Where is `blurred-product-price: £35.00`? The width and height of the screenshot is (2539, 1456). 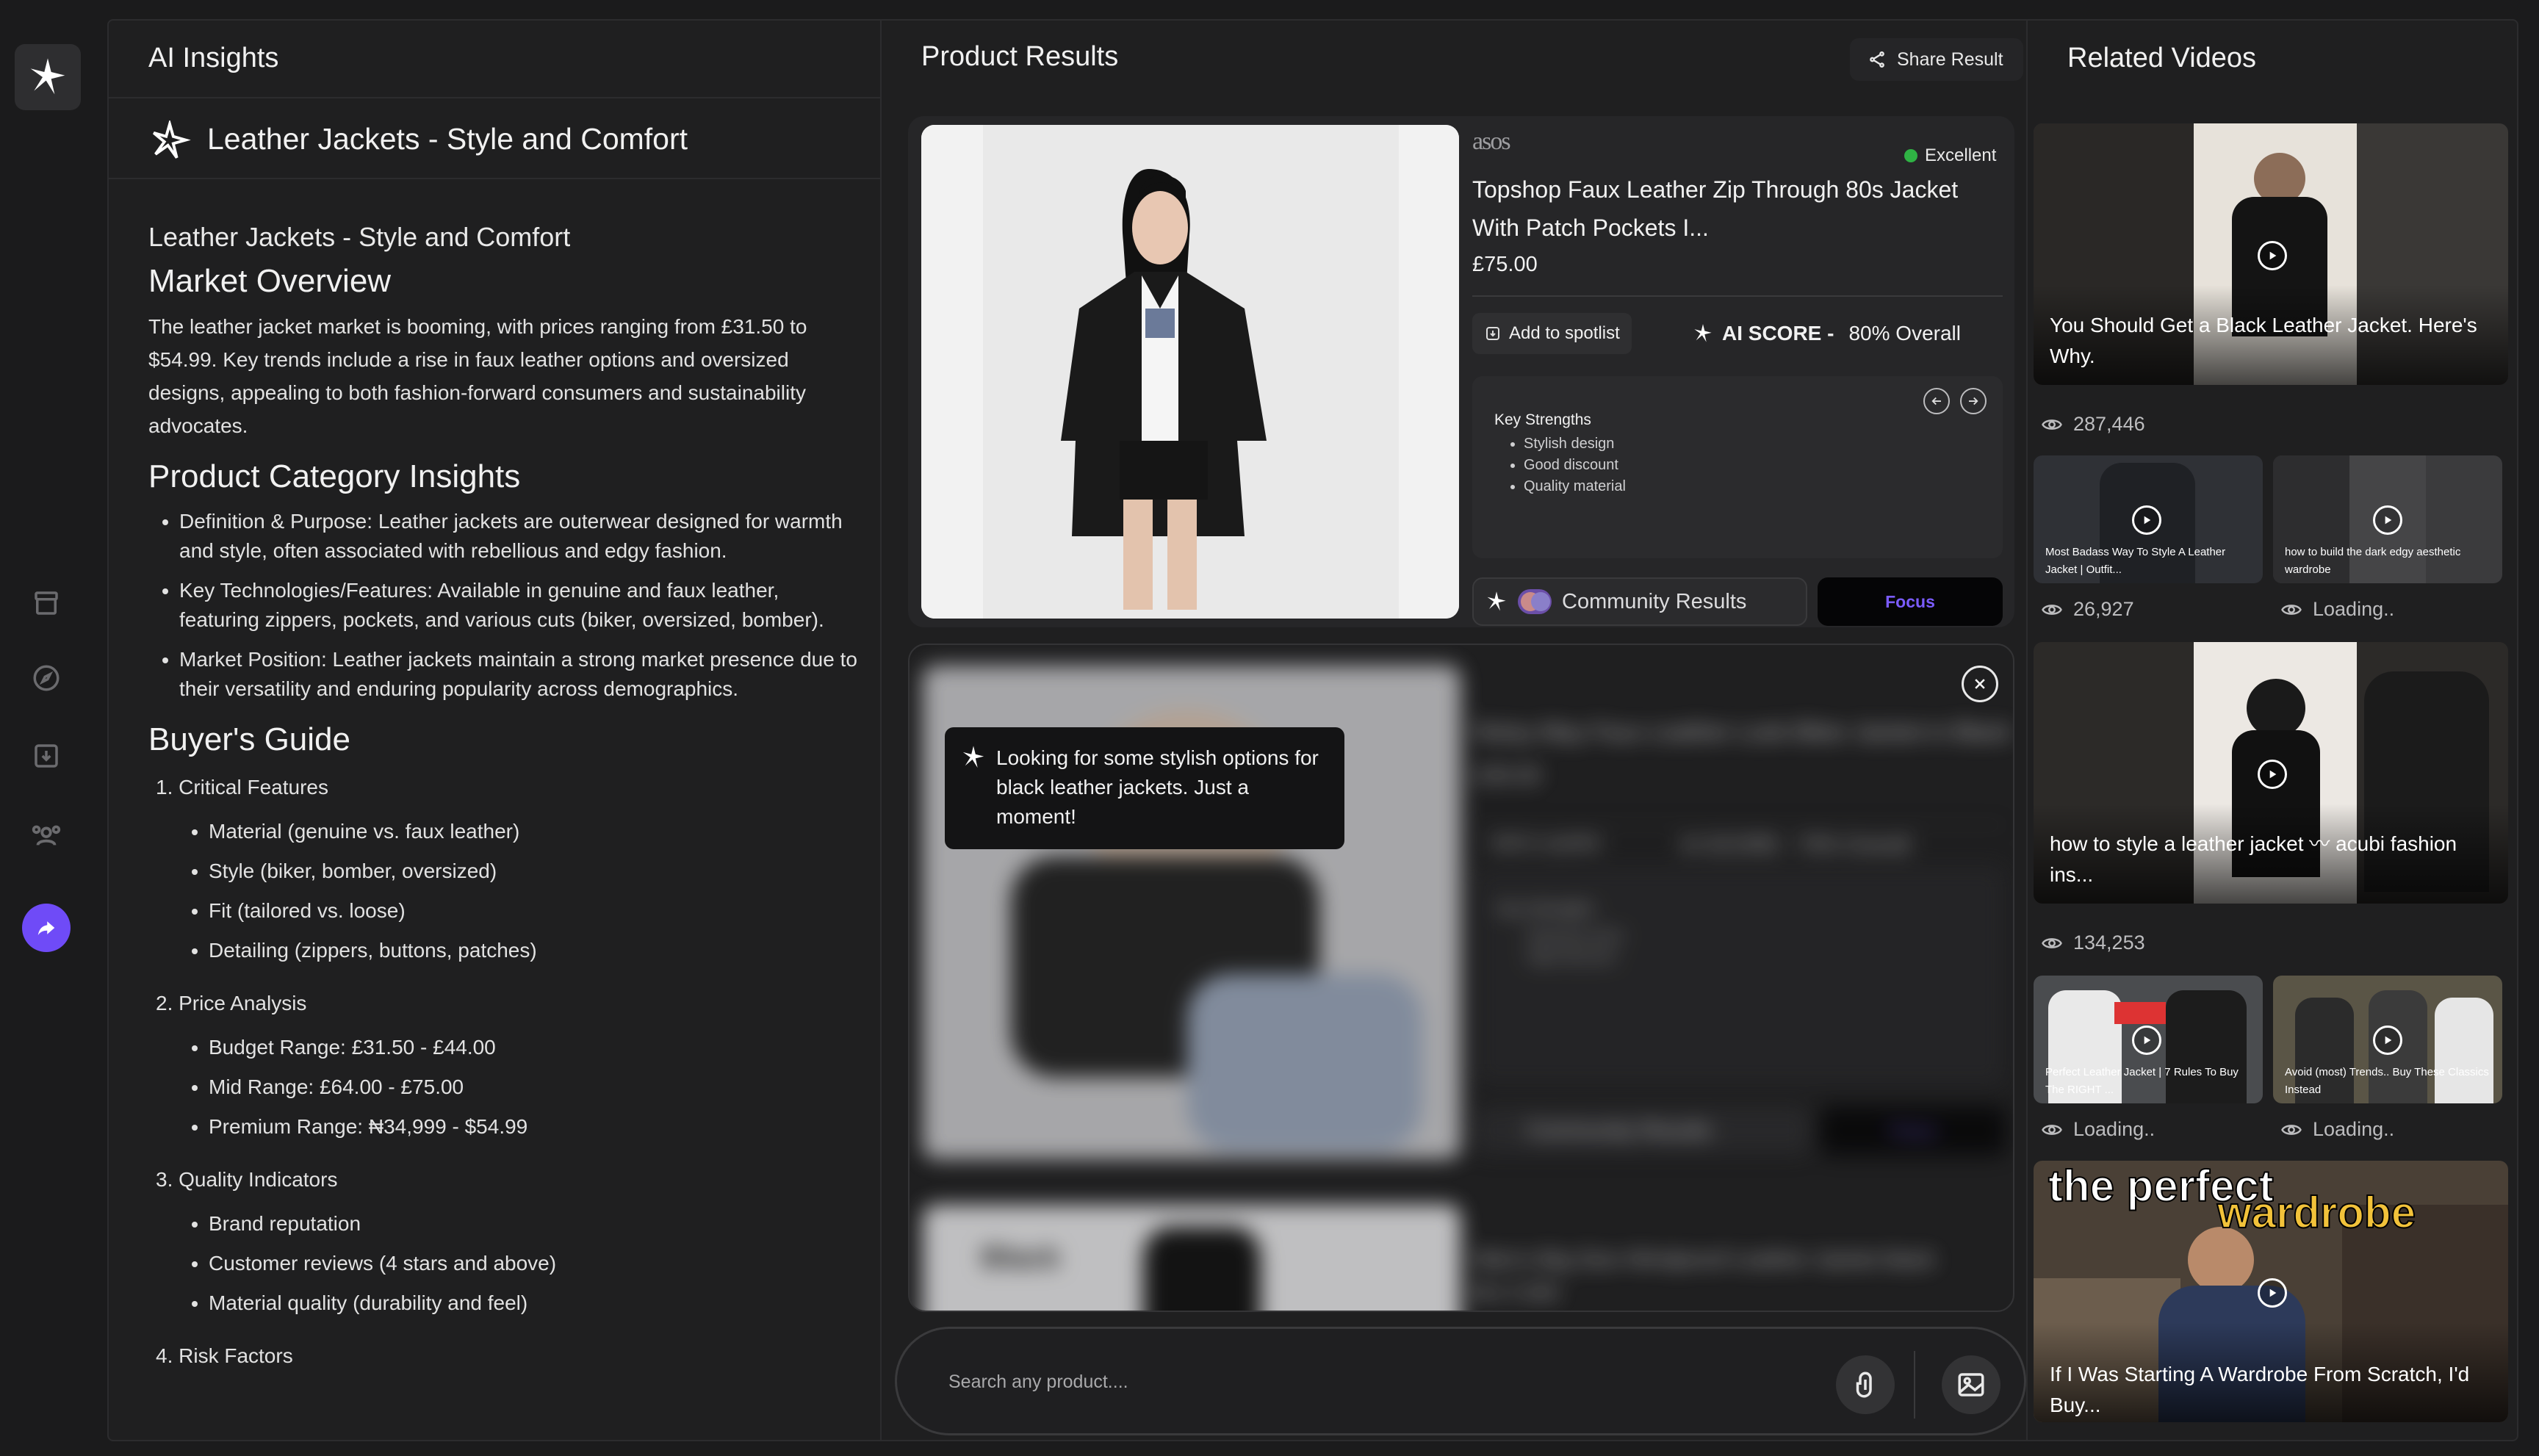
blurred-product-price: £35.00 is located at coordinates (1508, 776).